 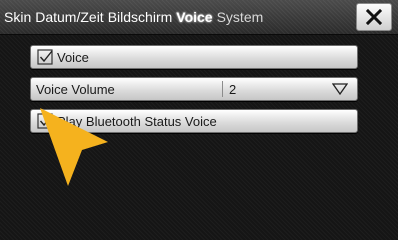 I want to click on close-icon, so click(x=374, y=17).